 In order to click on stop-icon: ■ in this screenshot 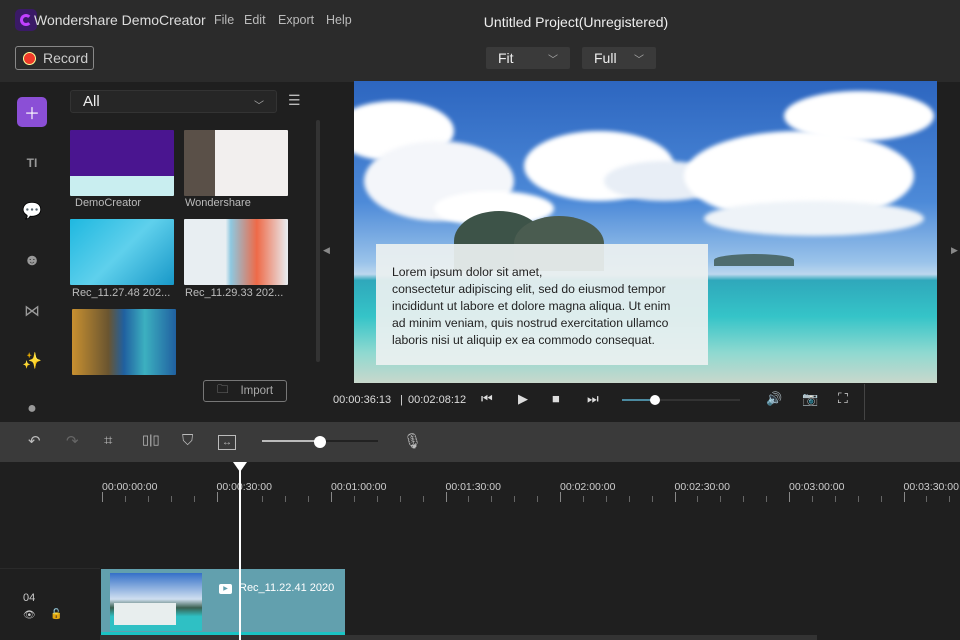, I will do `click(556, 398)`.